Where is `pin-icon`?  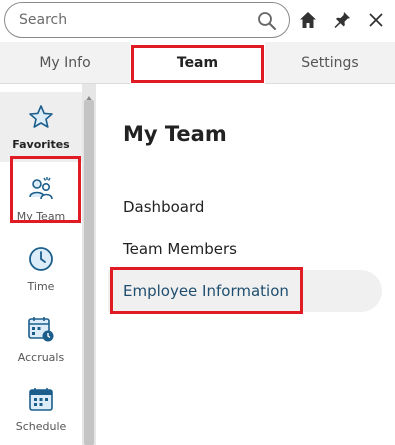
pin-icon is located at coordinates (342, 20).